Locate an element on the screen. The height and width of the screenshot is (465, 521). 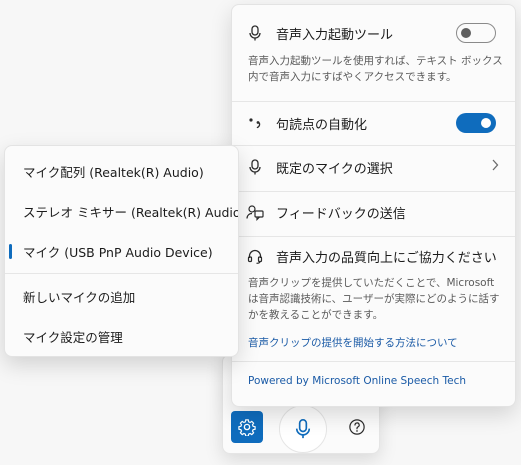
gear-icon is located at coordinates (247, 427).